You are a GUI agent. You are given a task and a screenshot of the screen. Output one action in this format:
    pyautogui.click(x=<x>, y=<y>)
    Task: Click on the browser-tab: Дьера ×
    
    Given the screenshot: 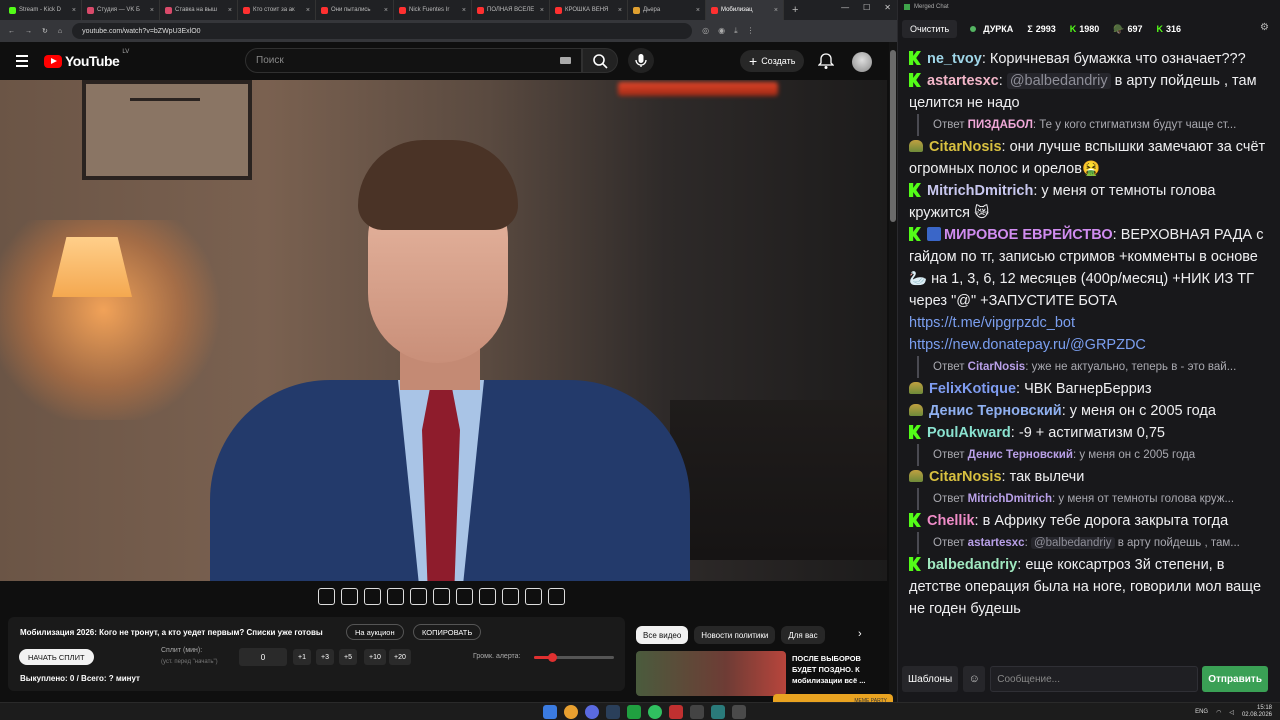 What is the action you would take?
    pyautogui.click(x=667, y=10)
    